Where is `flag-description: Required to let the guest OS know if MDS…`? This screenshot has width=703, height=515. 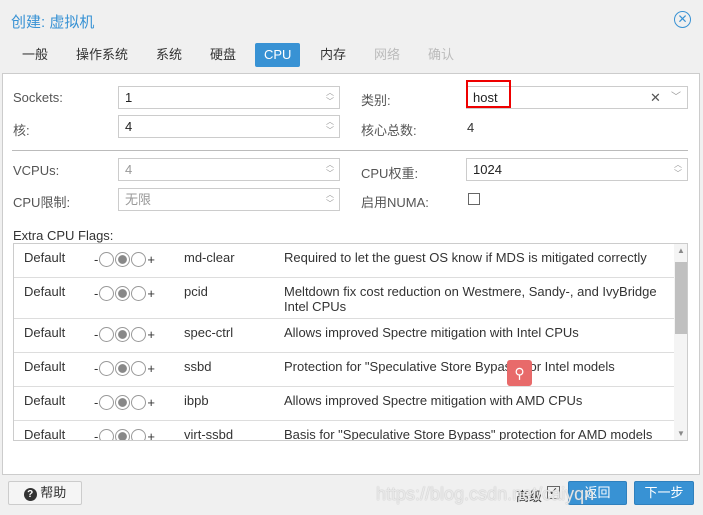
flag-description: Required to let the guest OS know if MDS… is located at coordinates (465, 257).